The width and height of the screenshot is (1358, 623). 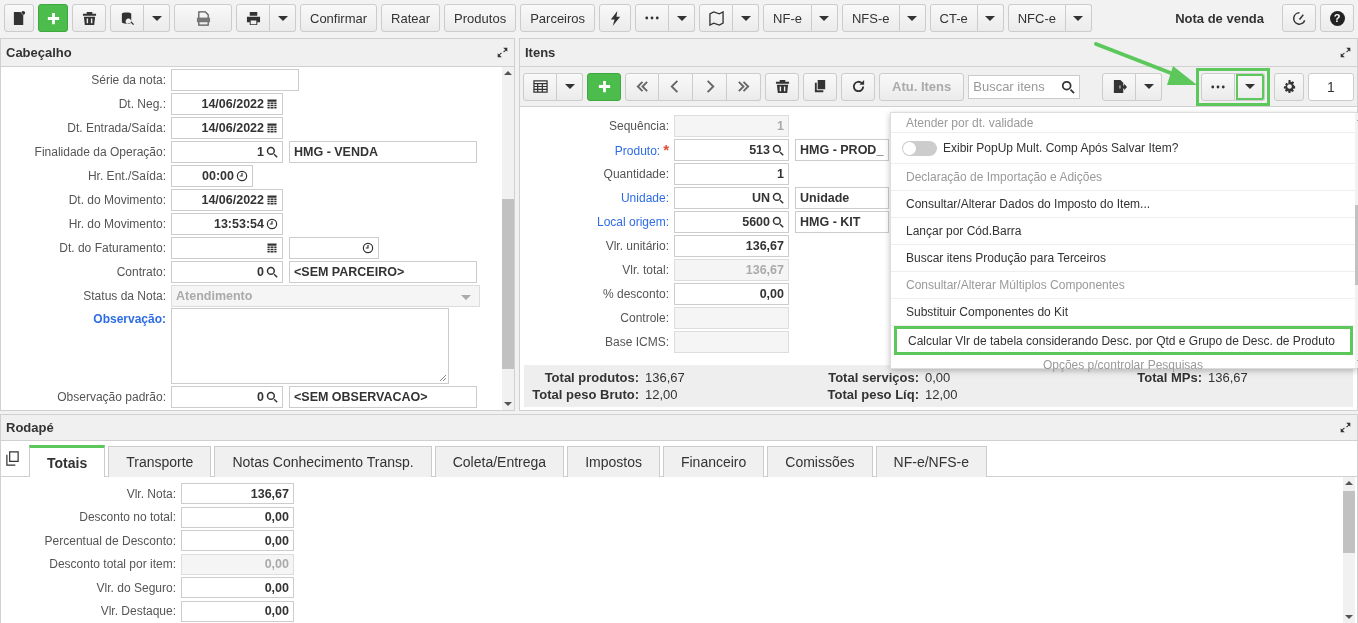 What do you see at coordinates (731, 174) in the screenshot?
I see `text-field: 1` at bounding box center [731, 174].